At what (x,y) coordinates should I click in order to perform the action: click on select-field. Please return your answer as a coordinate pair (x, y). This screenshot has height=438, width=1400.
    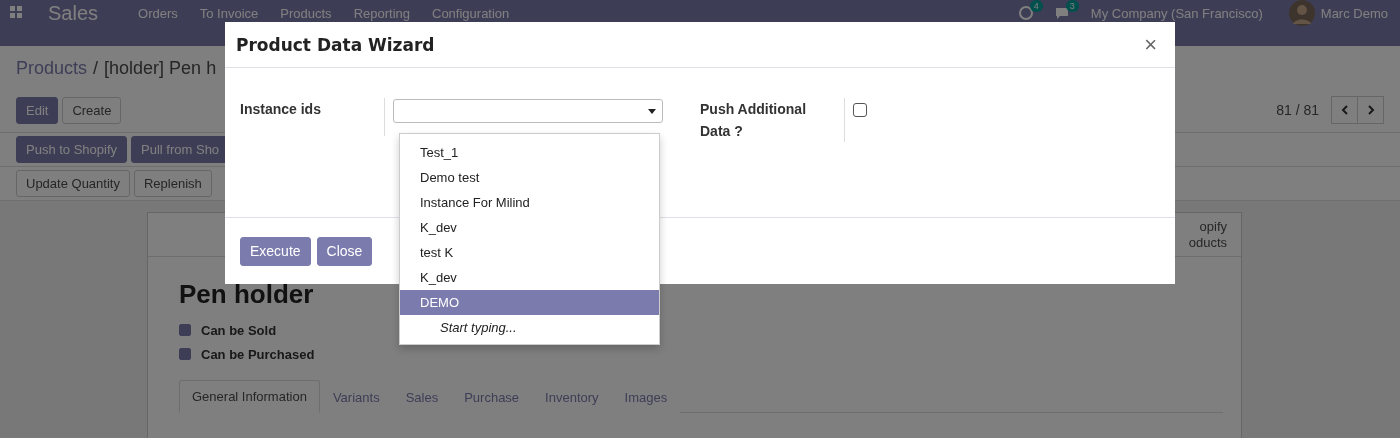
    Looking at the image, I should click on (528, 111).